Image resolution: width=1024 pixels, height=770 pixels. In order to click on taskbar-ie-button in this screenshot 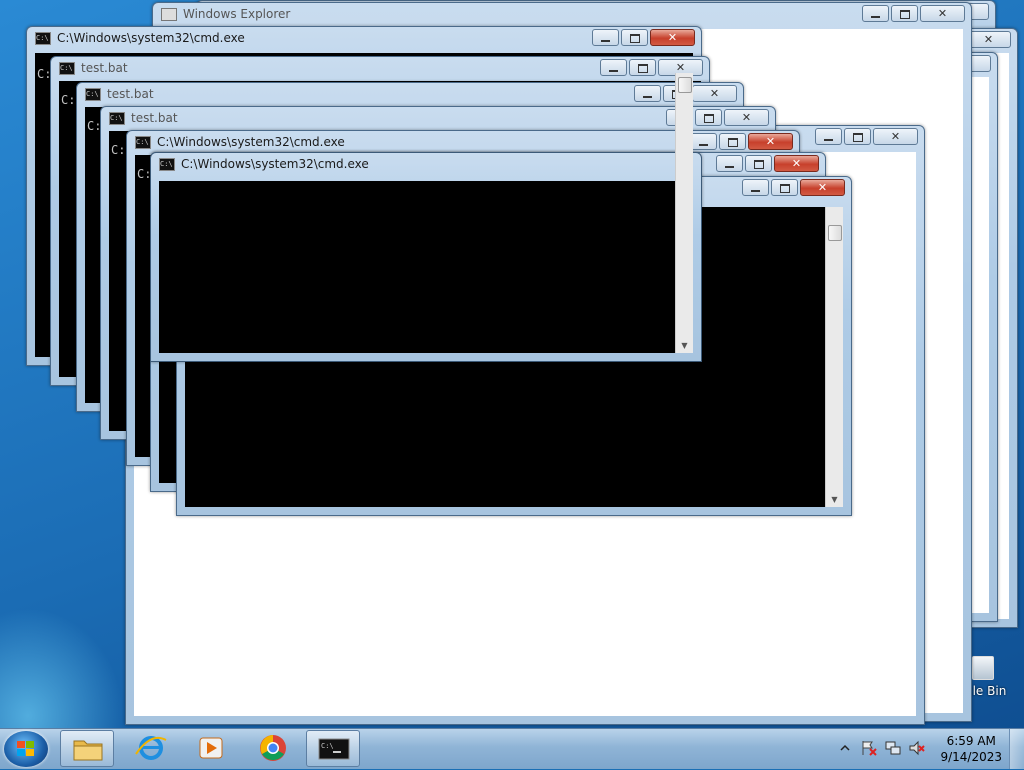, I will do `click(151, 748)`.